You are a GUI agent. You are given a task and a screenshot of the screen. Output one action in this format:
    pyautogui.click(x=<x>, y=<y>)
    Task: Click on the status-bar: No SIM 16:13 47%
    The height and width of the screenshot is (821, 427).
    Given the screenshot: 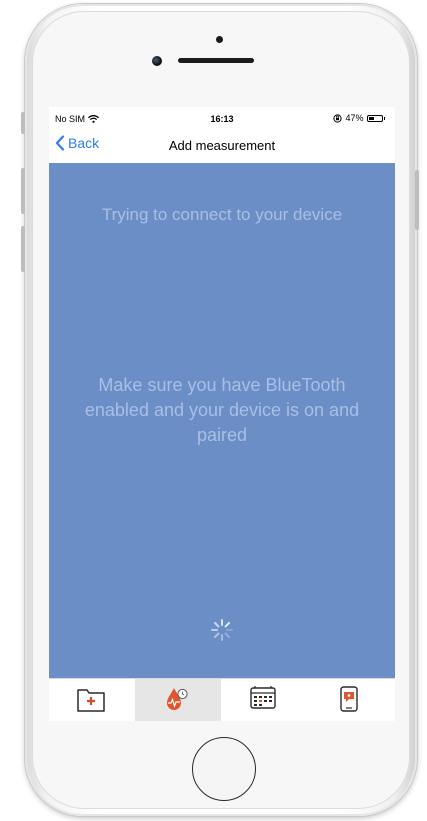 What is the action you would take?
    pyautogui.click(x=222, y=118)
    